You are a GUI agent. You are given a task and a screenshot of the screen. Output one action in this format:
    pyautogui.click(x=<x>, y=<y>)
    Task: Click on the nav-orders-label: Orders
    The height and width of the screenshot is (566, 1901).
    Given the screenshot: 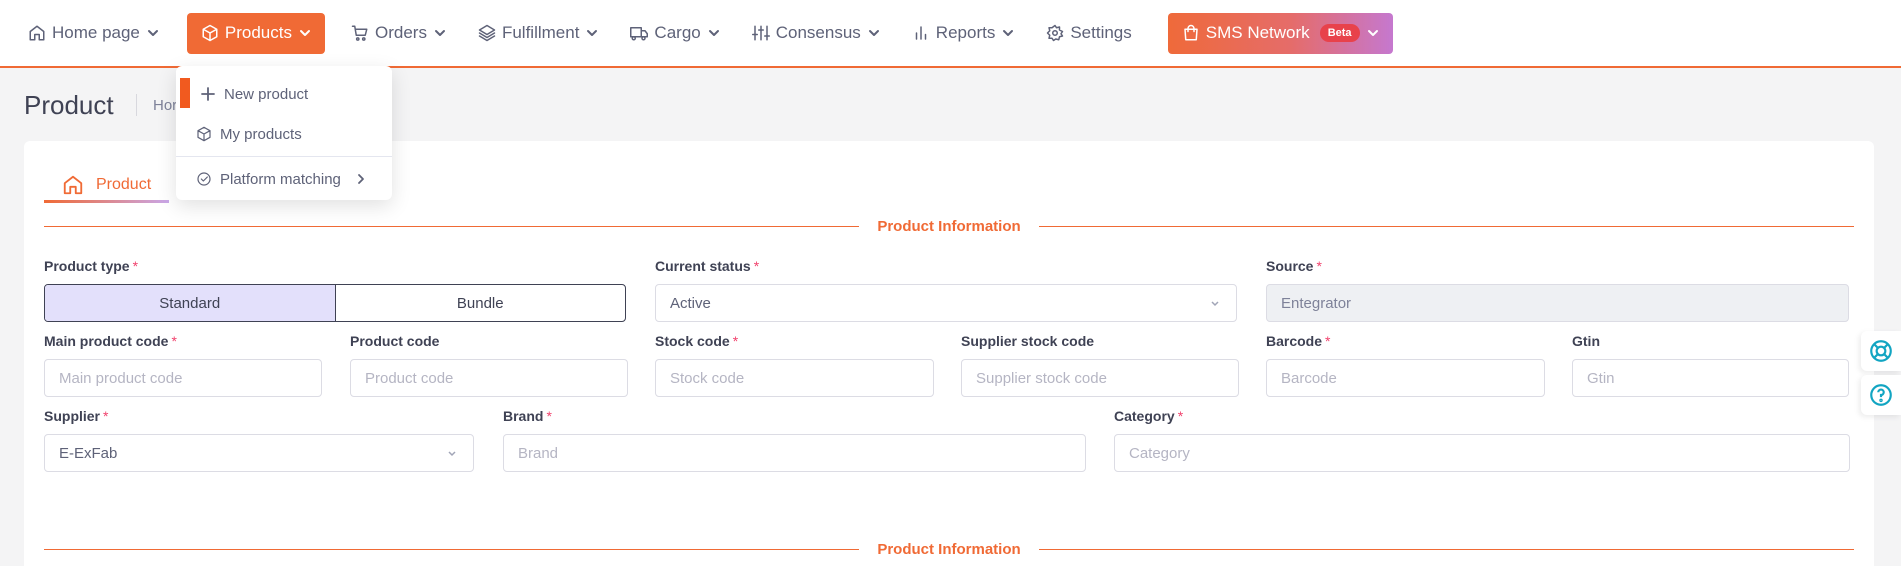 What is the action you would take?
    pyautogui.click(x=400, y=32)
    